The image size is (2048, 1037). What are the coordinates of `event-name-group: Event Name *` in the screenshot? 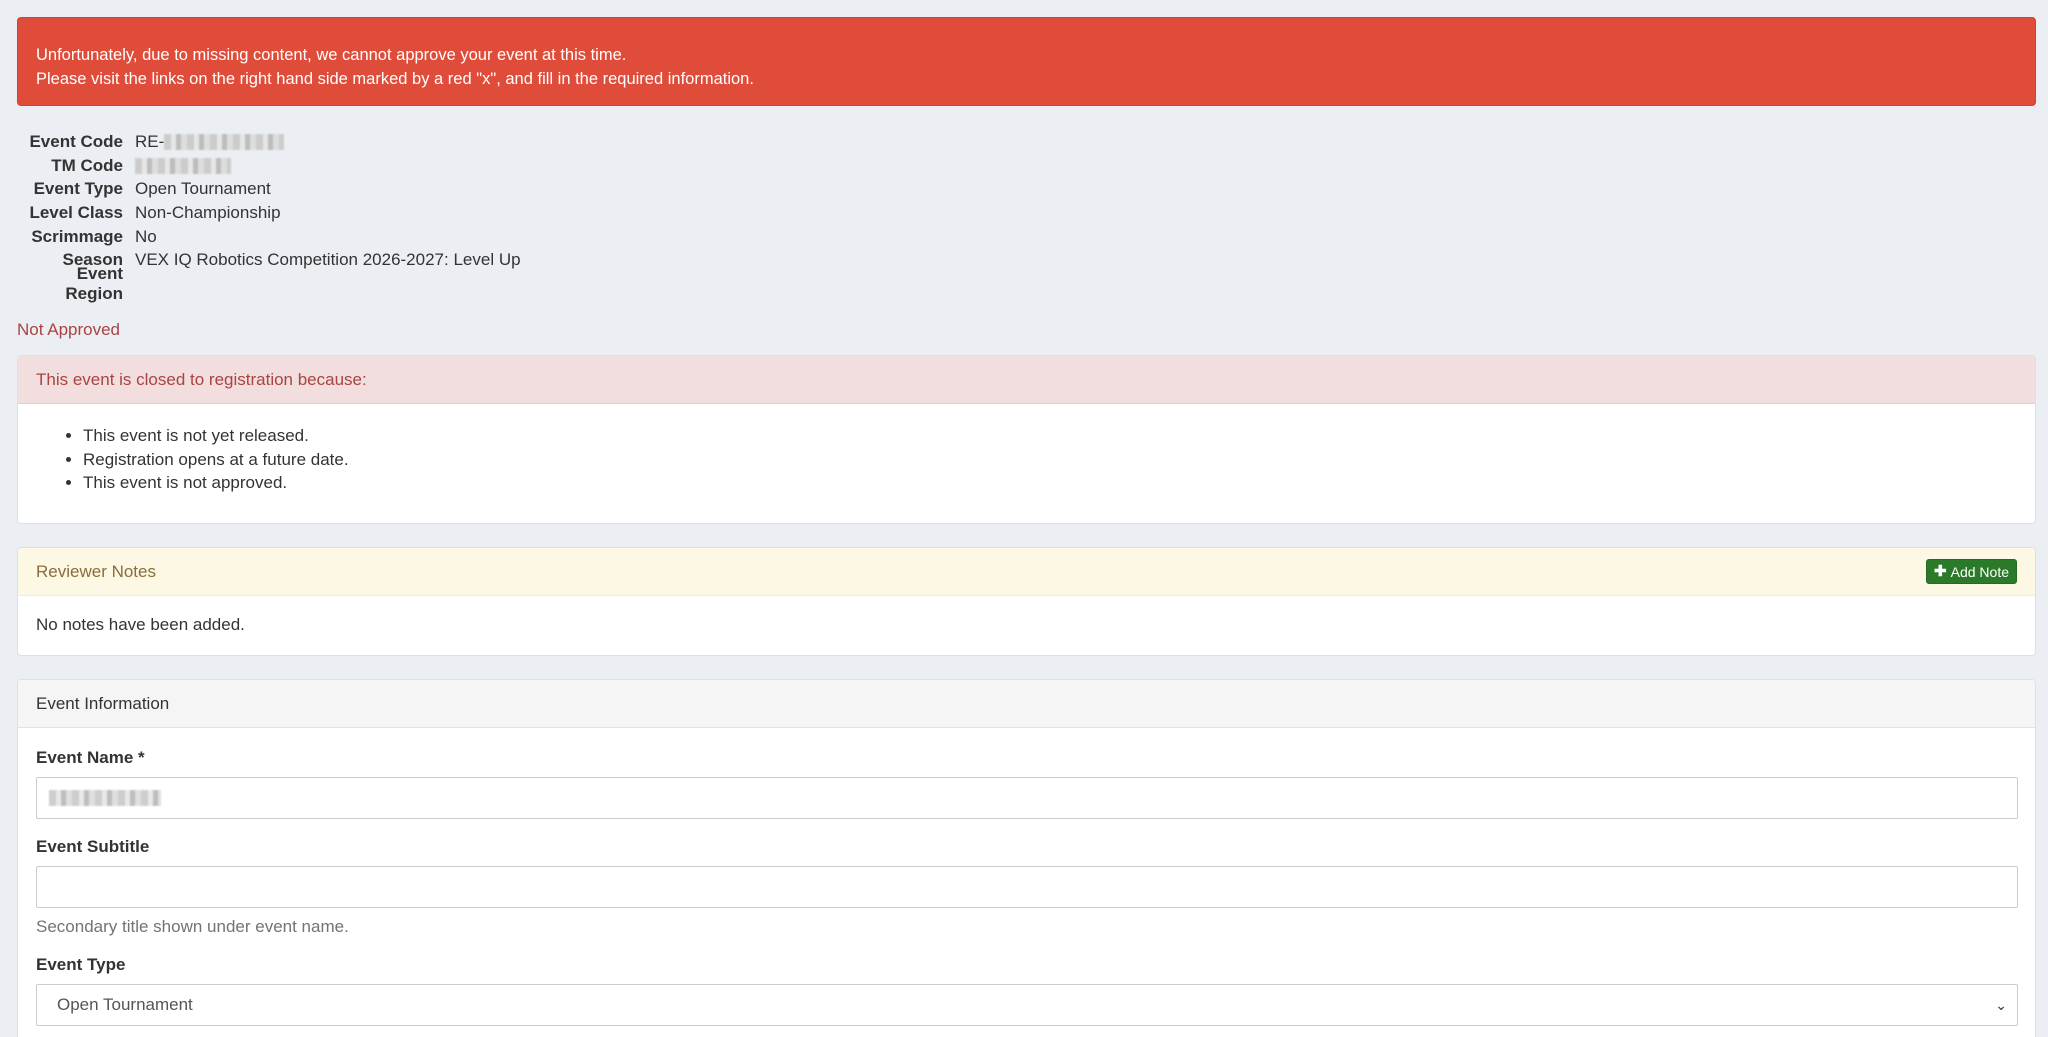 It's located at (1027, 783).